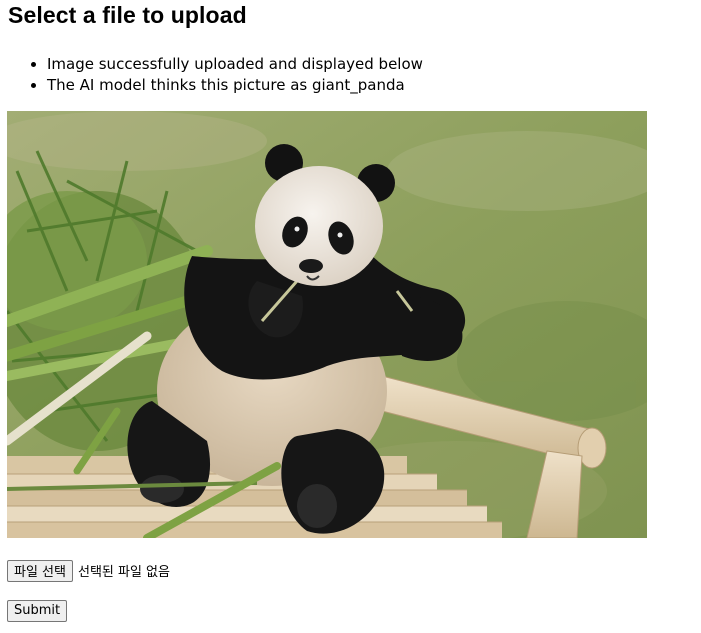 Image resolution: width=701 pixels, height=633 pixels. What do you see at coordinates (127, 15) in the screenshot?
I see `page-title: Select a file to upload` at bounding box center [127, 15].